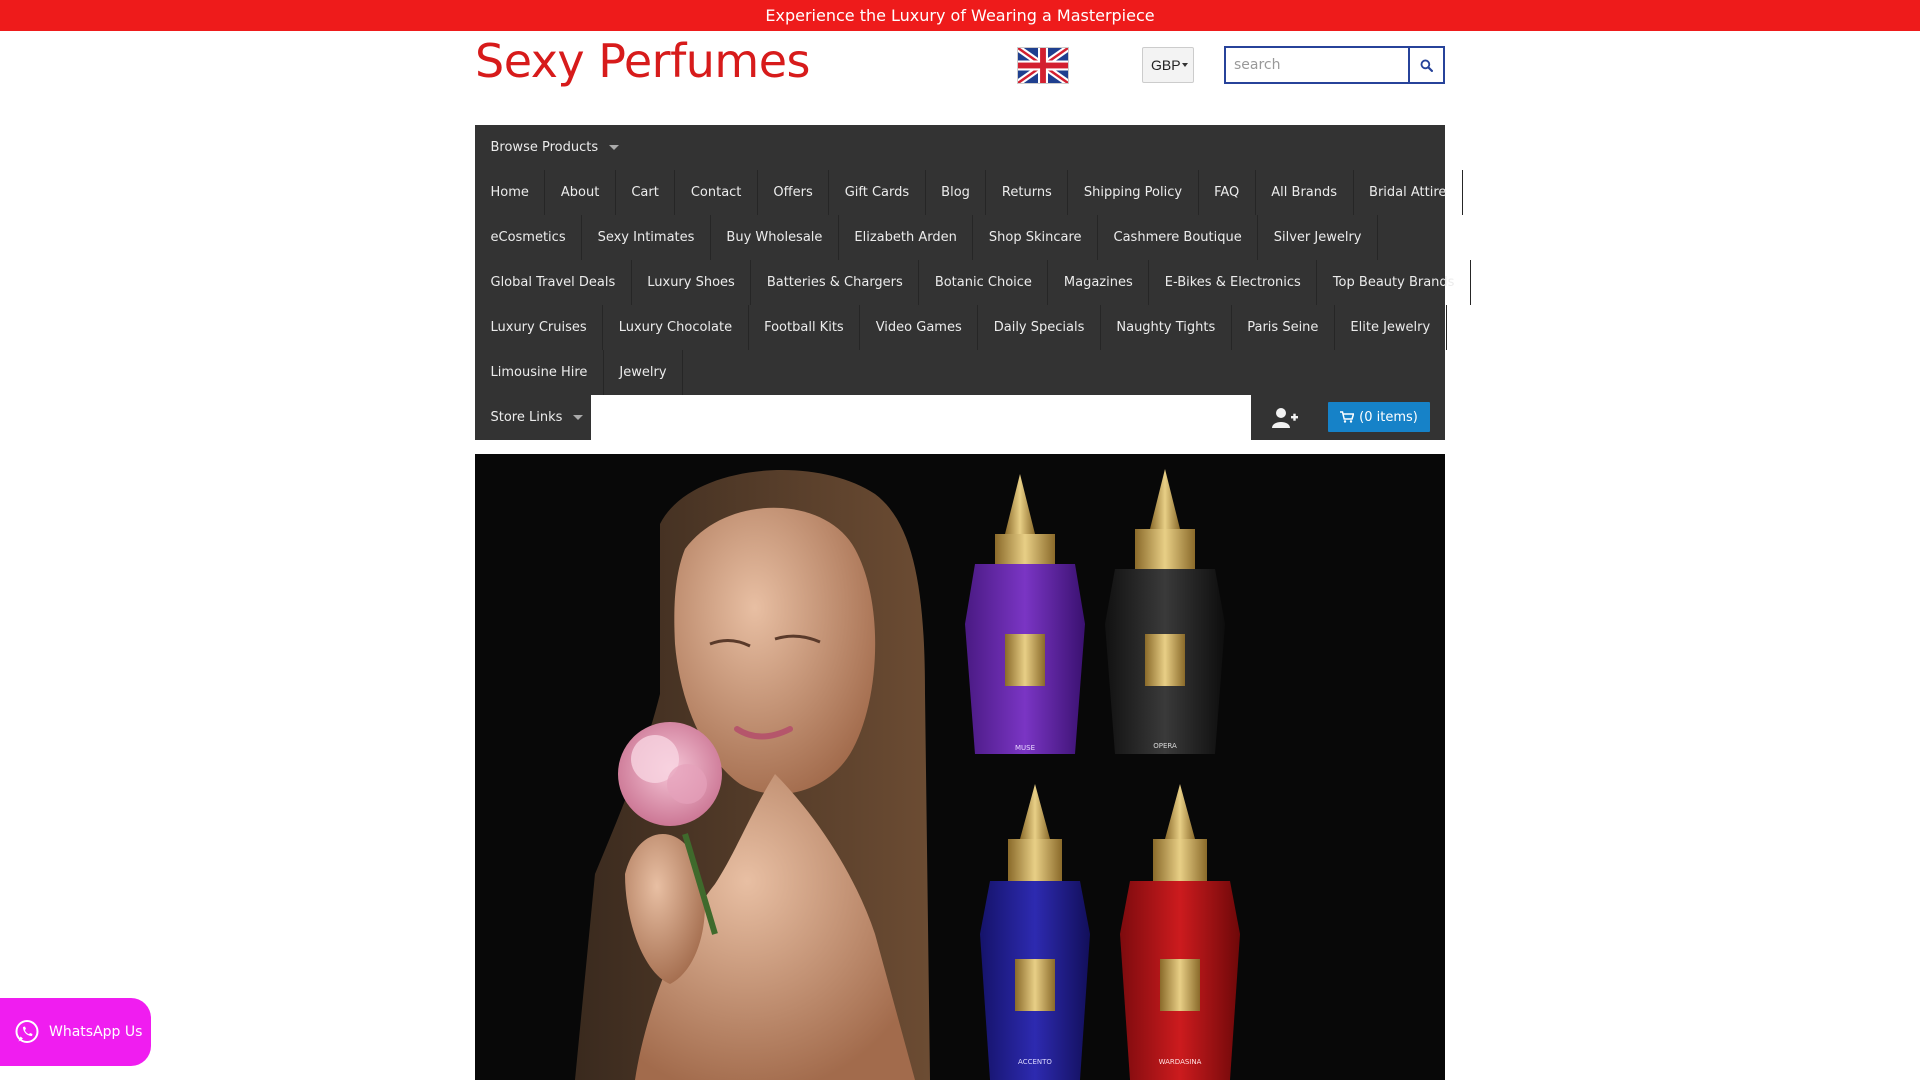  I want to click on nav-link-top-beauty-brands: Top Beauty Brands, so click(1394, 282).